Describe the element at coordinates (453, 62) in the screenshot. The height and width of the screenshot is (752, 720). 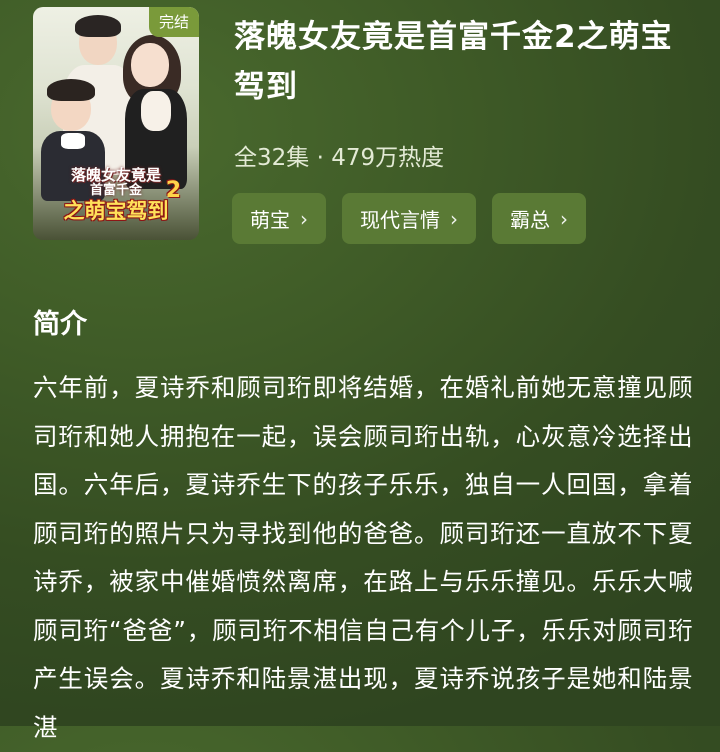
I see `drama-title: 落魄女友竟是首富千金2之萌宝驾到` at that location.